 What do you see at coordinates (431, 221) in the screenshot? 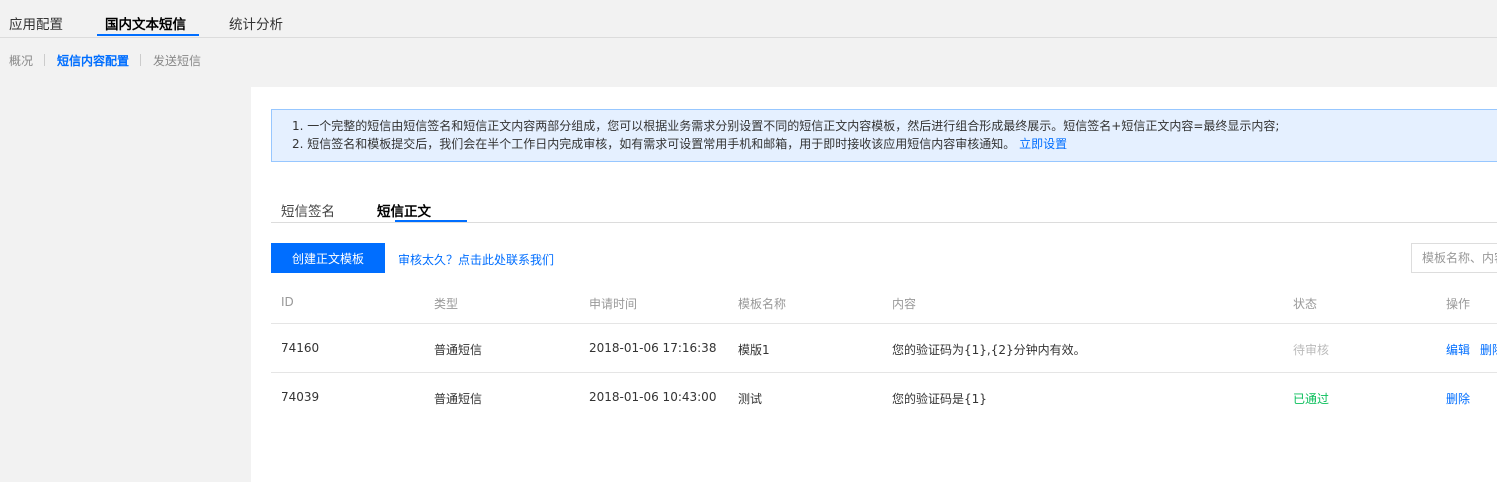
I see `active-content-tab-indicator` at bounding box center [431, 221].